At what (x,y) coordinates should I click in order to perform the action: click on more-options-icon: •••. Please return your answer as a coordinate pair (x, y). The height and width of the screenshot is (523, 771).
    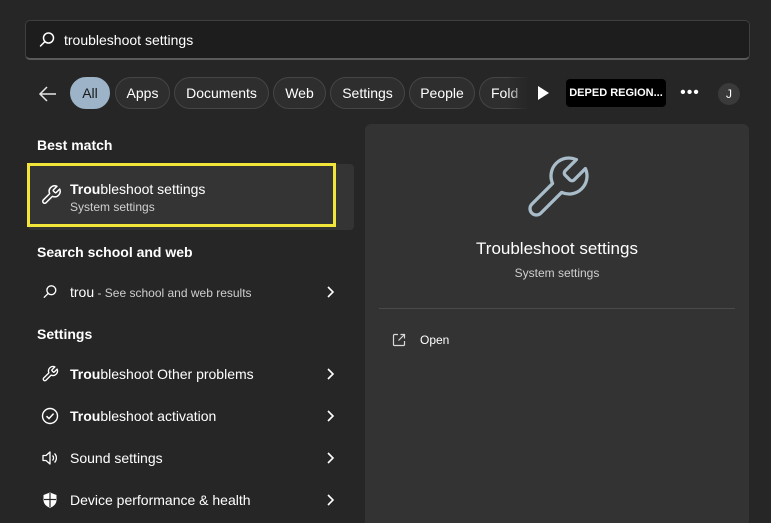
    Looking at the image, I should click on (690, 93).